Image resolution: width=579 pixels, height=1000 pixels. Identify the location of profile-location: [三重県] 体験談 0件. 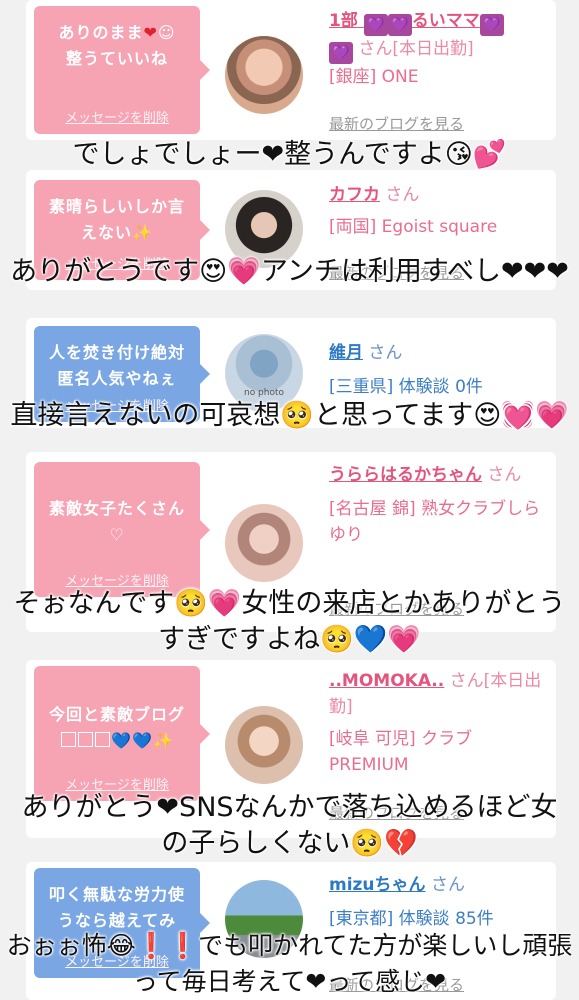
(436, 387).